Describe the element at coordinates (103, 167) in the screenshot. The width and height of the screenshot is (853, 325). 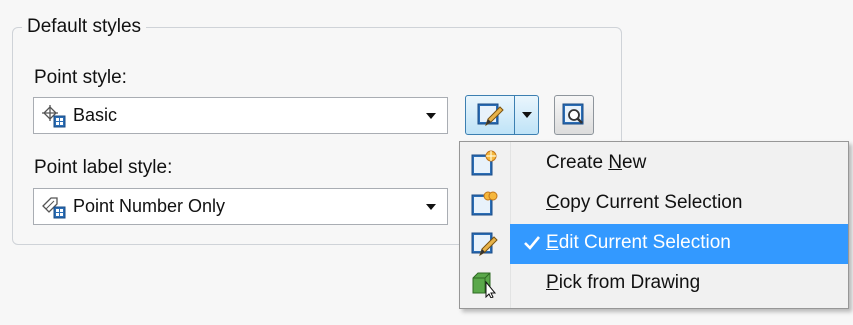
I see `point-label-style-label: Point label style:` at that location.